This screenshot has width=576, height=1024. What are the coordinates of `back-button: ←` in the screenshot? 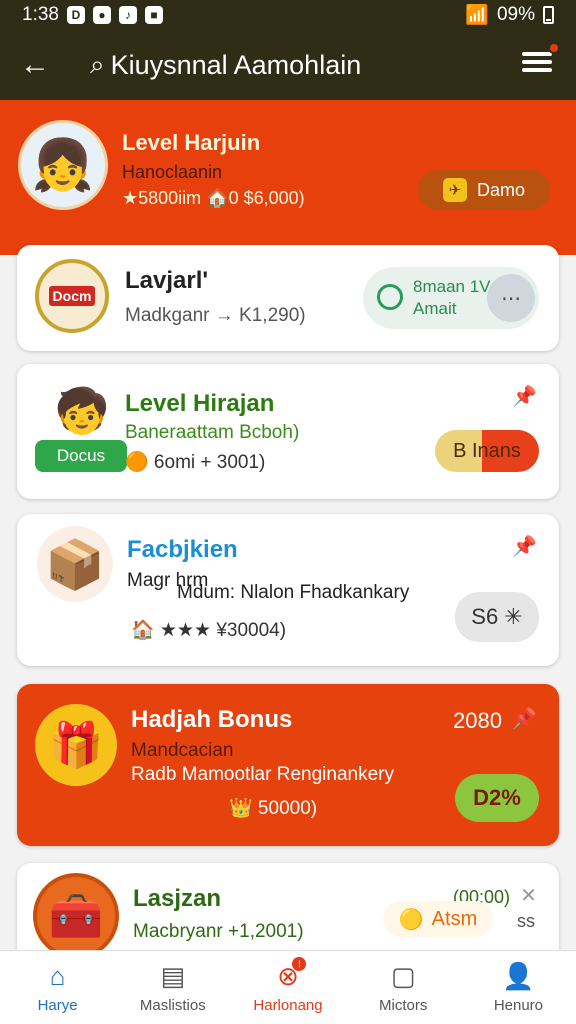 It's located at (35, 65).